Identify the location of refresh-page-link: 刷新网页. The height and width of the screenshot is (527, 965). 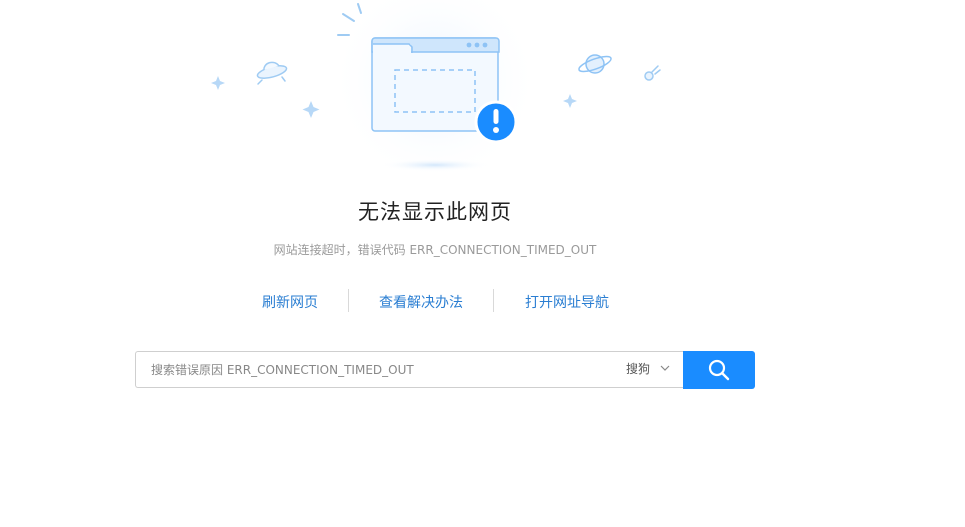
(290, 302).